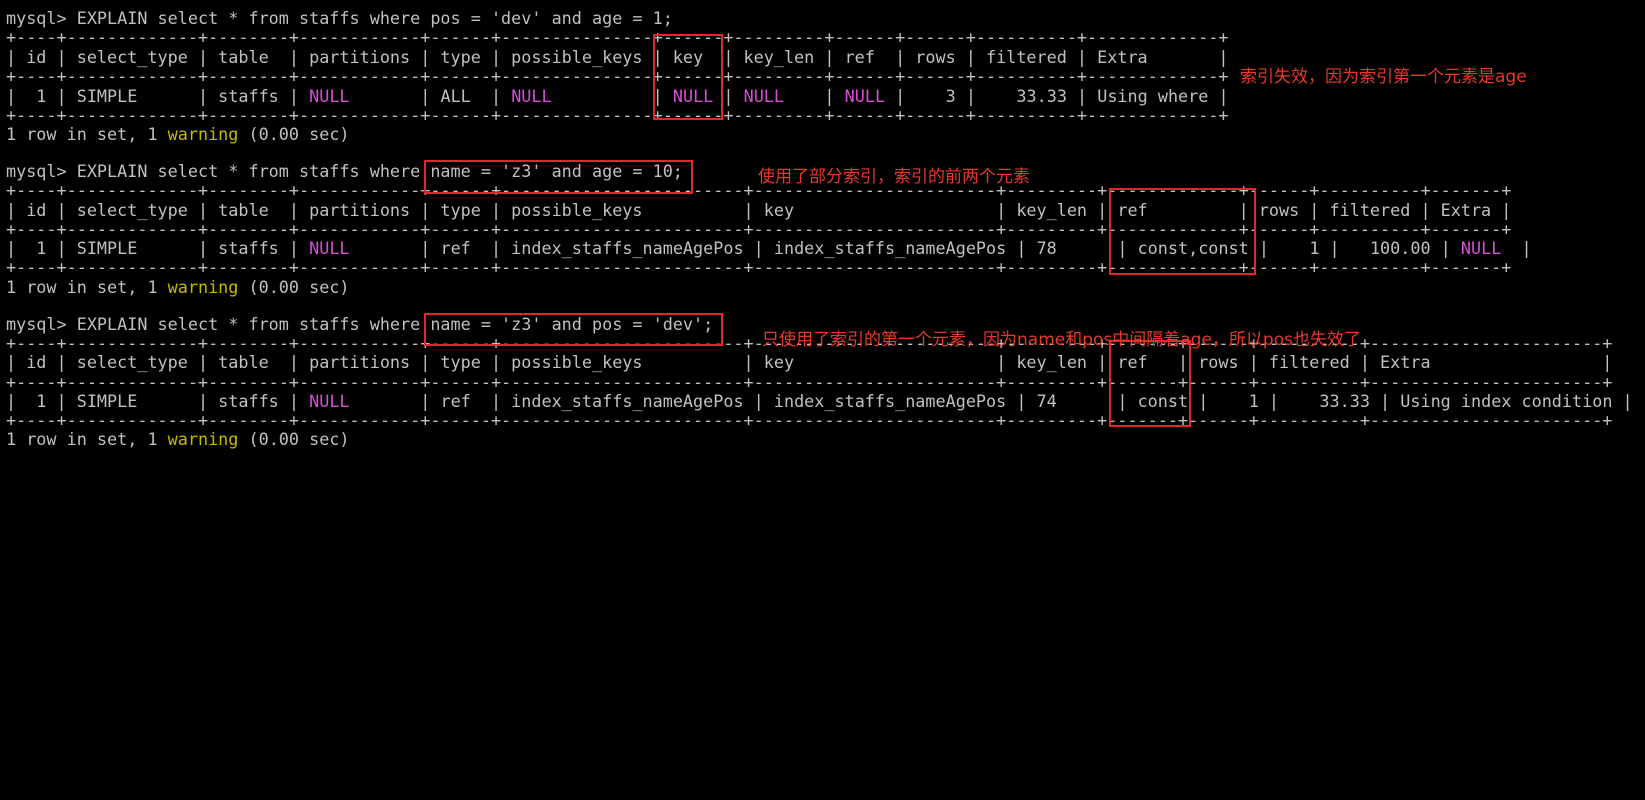  I want to click on q2-where-clause-highlight, so click(558, 177).